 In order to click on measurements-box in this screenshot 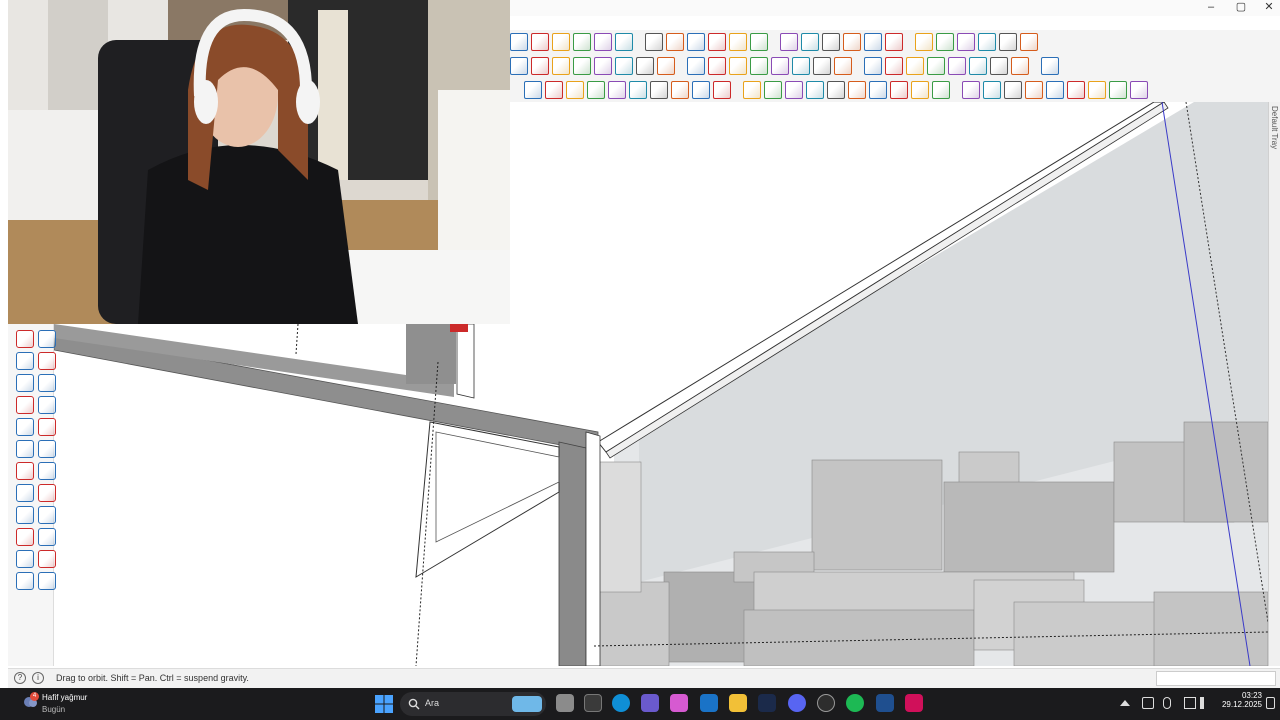, I will do `click(1216, 678)`.